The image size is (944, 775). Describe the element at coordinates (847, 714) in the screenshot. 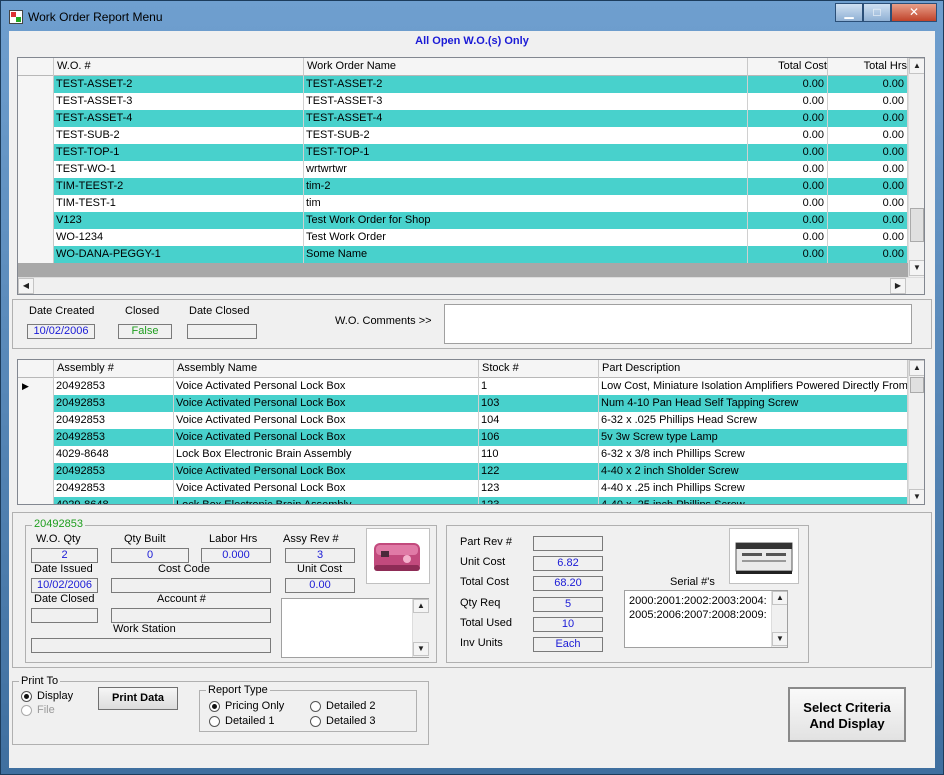

I see `select-criteria-button: Select Criteria And Display` at that location.